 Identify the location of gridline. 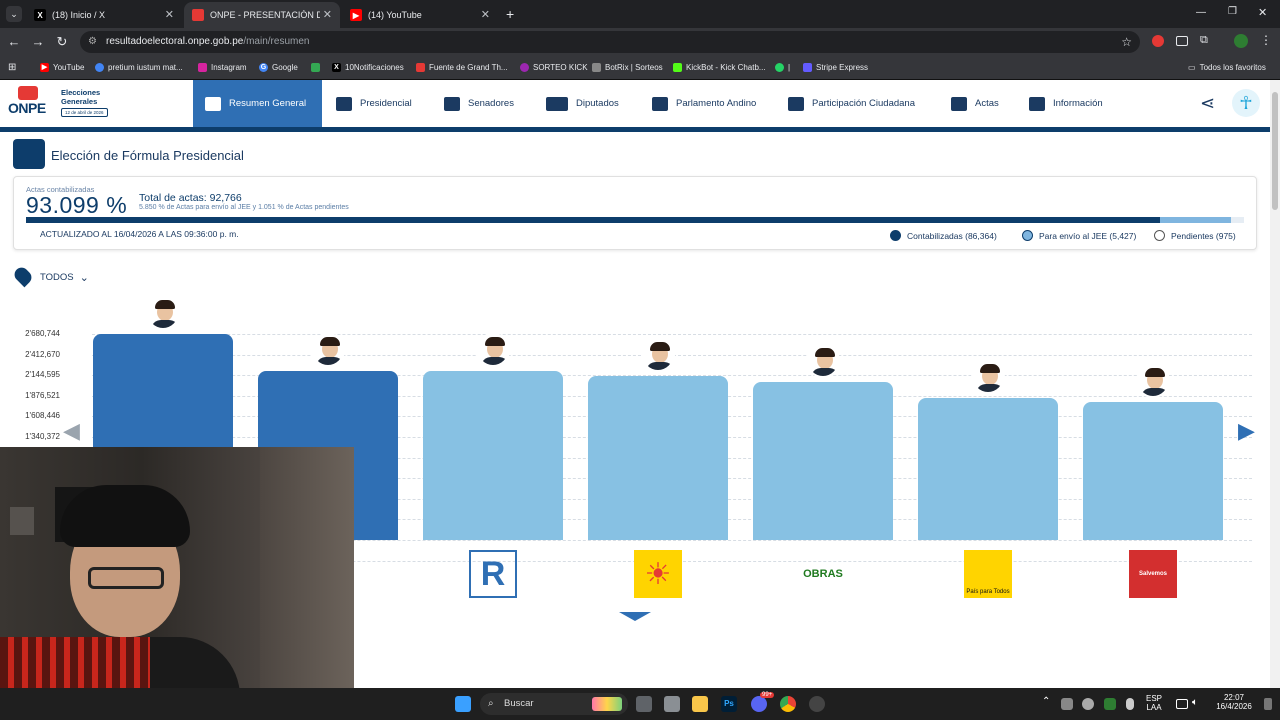
(672, 334).